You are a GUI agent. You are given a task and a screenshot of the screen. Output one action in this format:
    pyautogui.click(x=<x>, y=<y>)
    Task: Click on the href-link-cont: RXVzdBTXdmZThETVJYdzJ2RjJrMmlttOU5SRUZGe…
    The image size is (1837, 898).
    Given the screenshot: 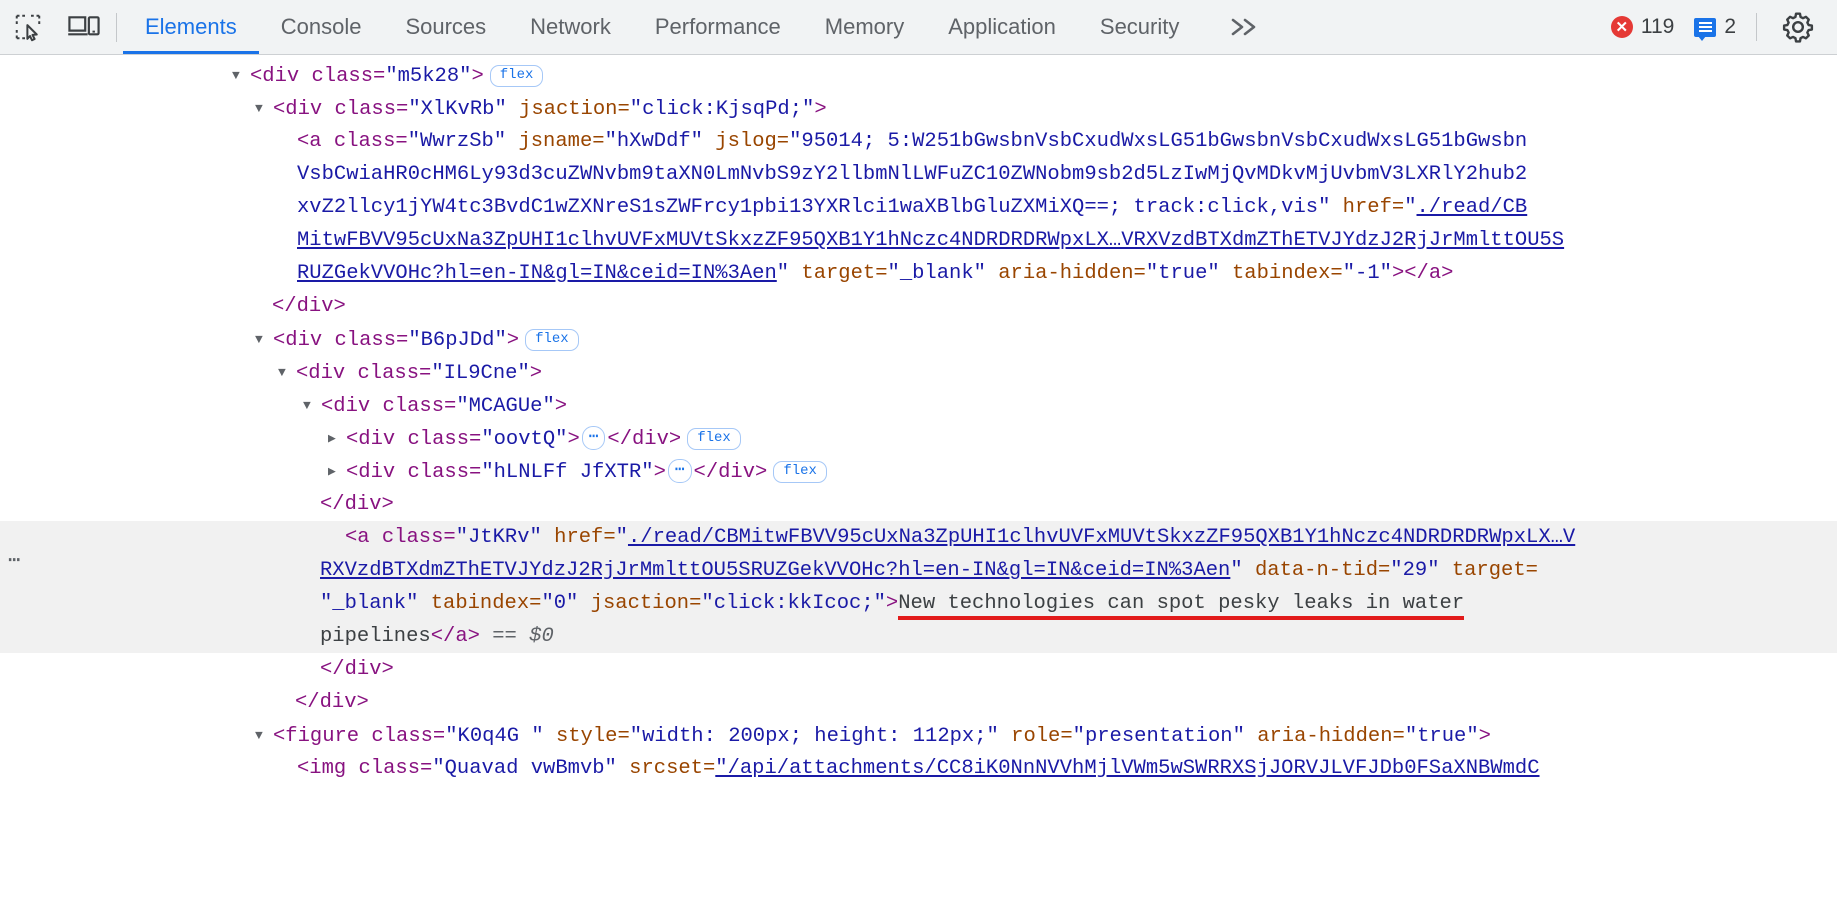 What is the action you would take?
    pyautogui.click(x=775, y=570)
    